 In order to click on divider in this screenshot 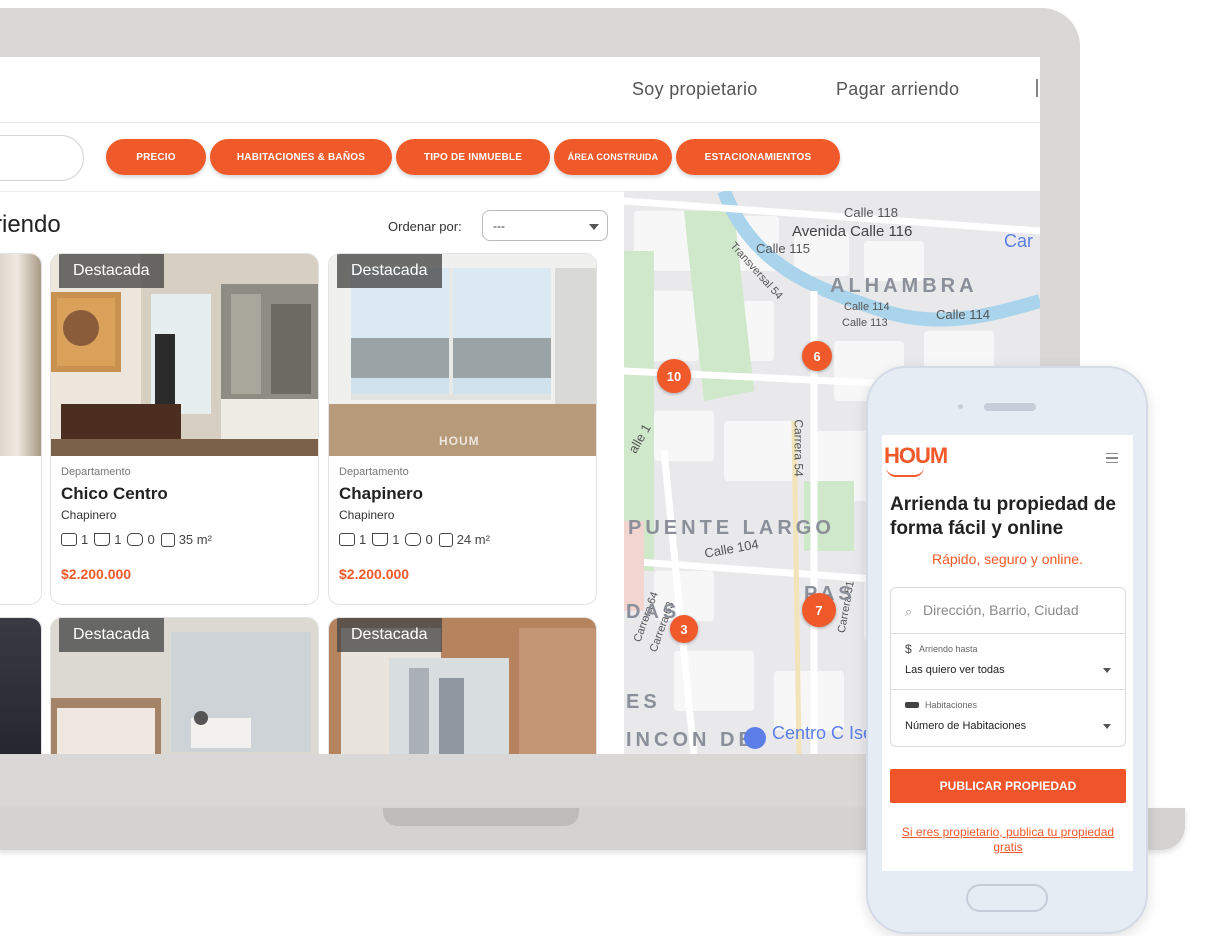, I will do `click(312, 191)`.